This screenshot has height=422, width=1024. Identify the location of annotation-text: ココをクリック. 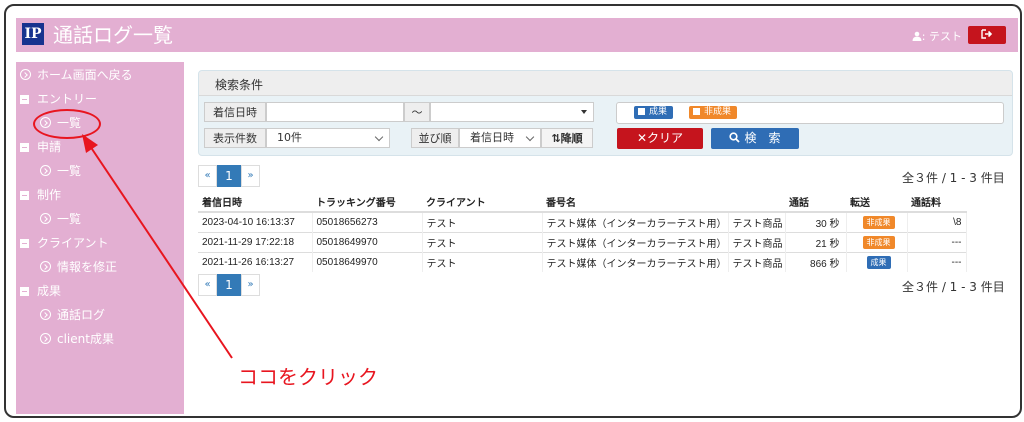
(308, 377).